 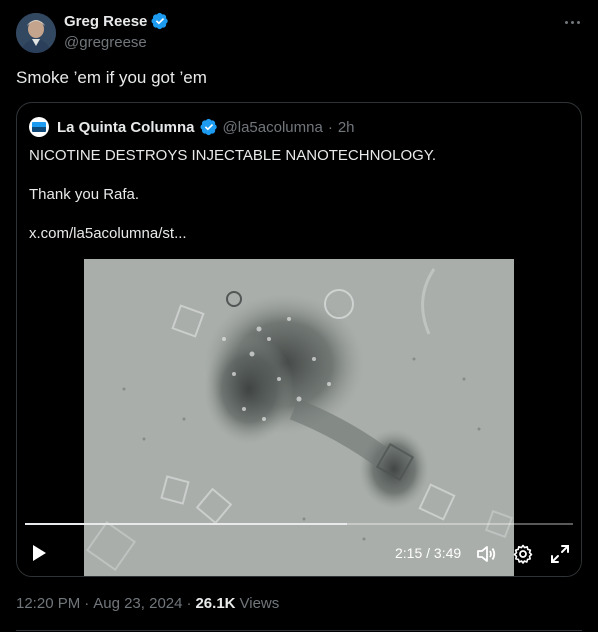 What do you see at coordinates (215, 603) in the screenshot?
I see `views-count: 26.1K` at bounding box center [215, 603].